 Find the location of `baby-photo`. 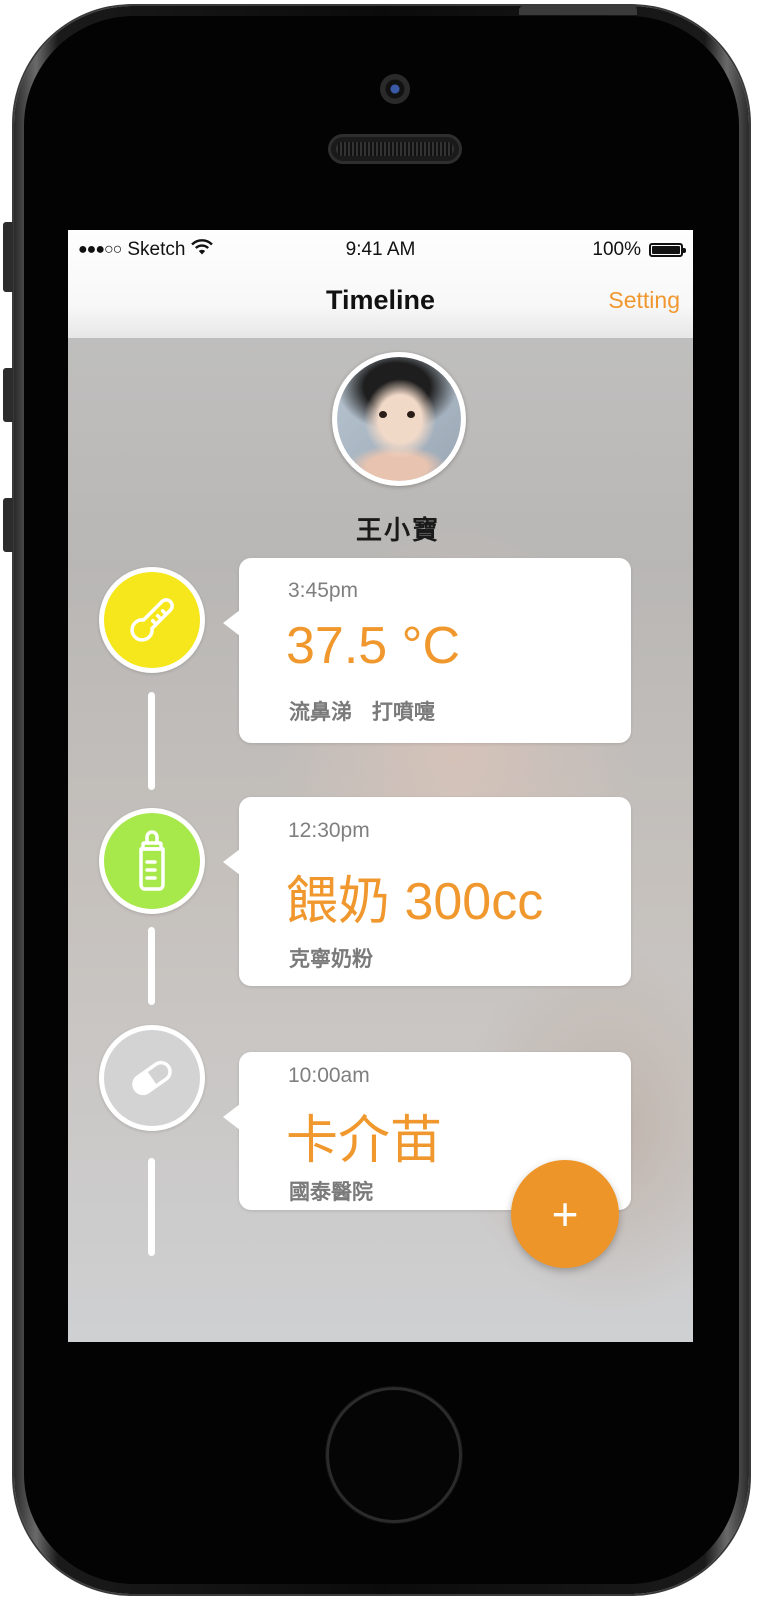

baby-photo is located at coordinates (399, 419).